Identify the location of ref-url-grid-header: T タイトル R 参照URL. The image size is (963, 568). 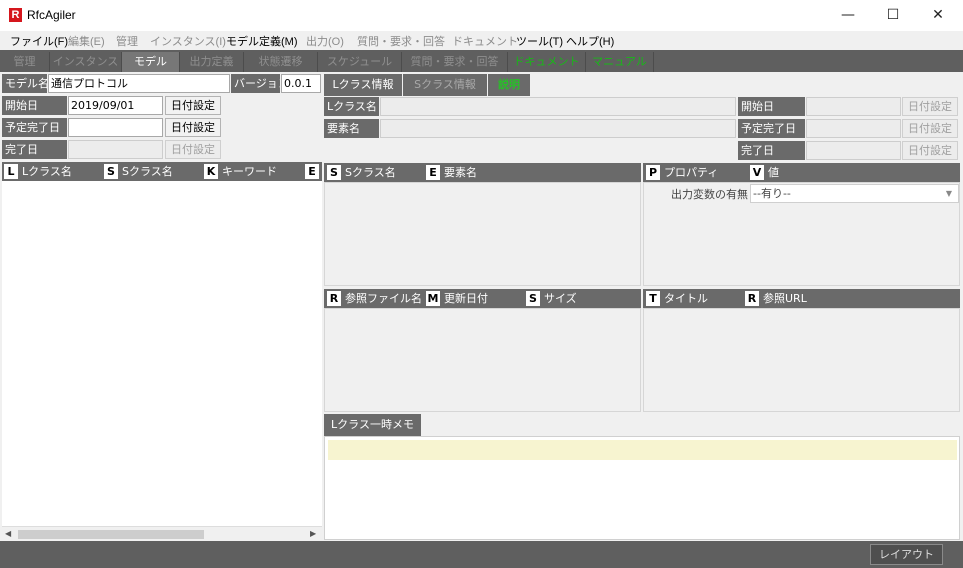
(801, 298).